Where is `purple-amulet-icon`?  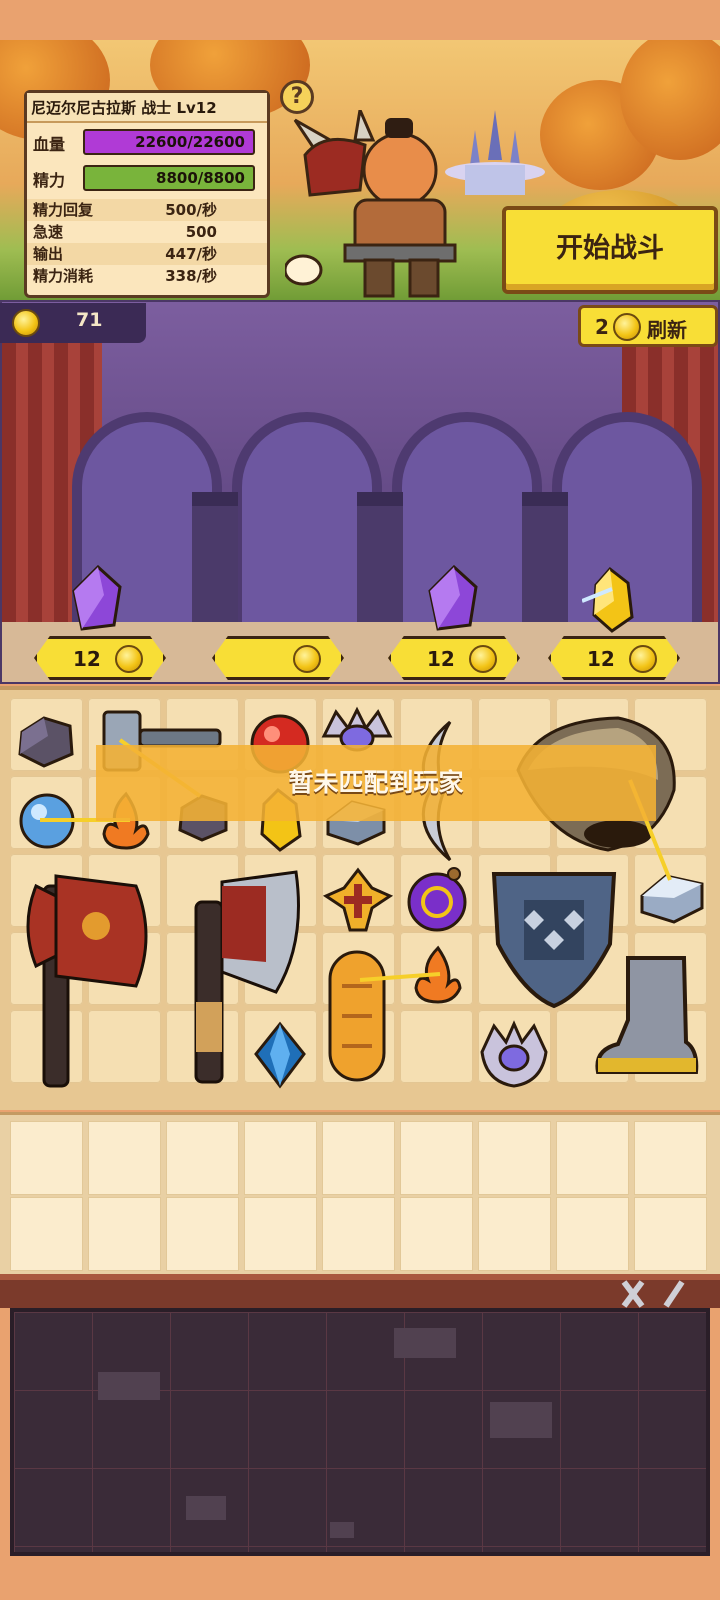
purple-amulet-icon is located at coordinates (437, 900).